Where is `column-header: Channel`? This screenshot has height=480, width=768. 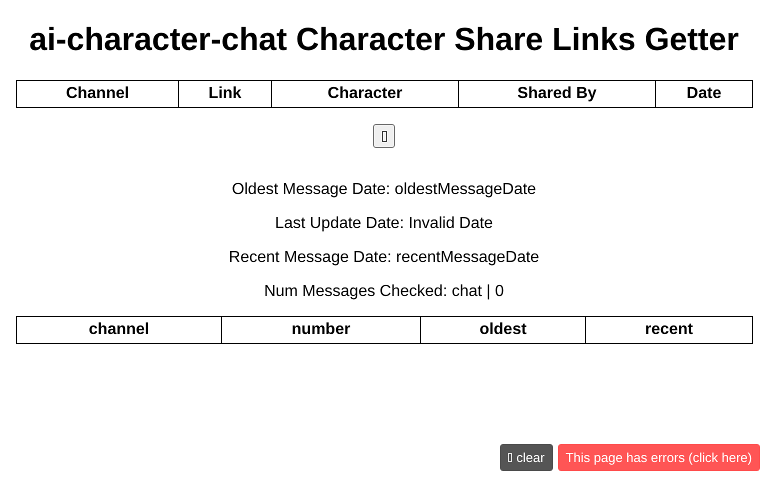
column-header: Channel is located at coordinates (97, 94).